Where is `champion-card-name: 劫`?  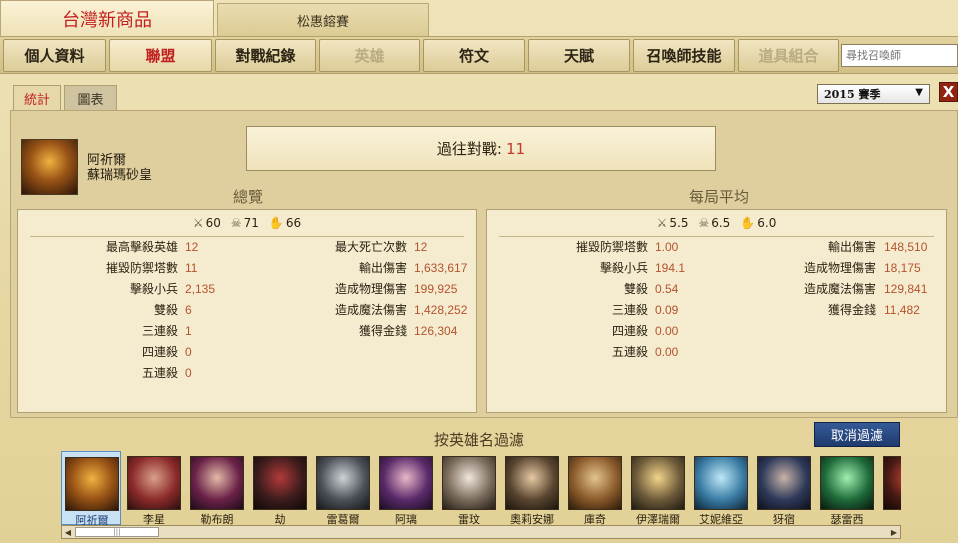 champion-card-name: 劫 is located at coordinates (280, 519).